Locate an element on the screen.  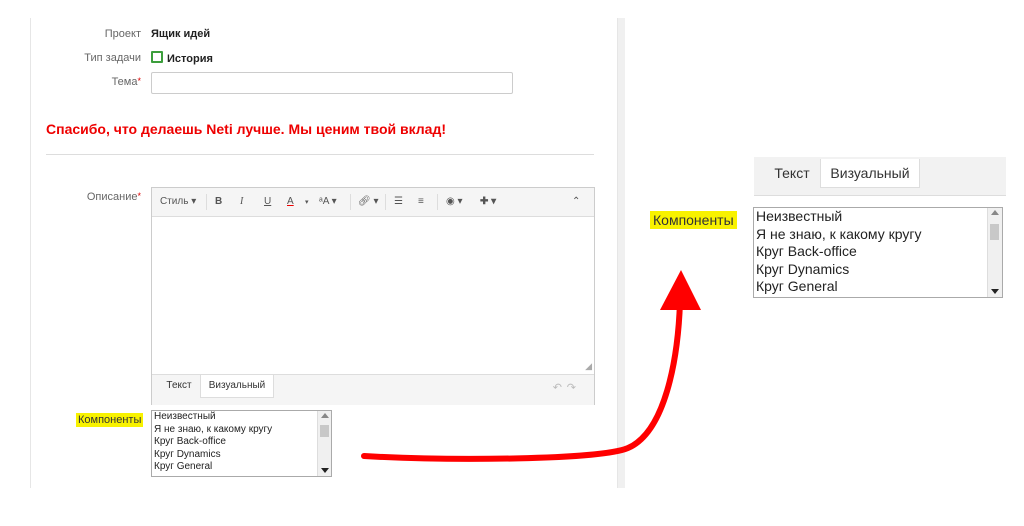
zoomed-components-label: Компоненты is located at coordinates (693, 220).